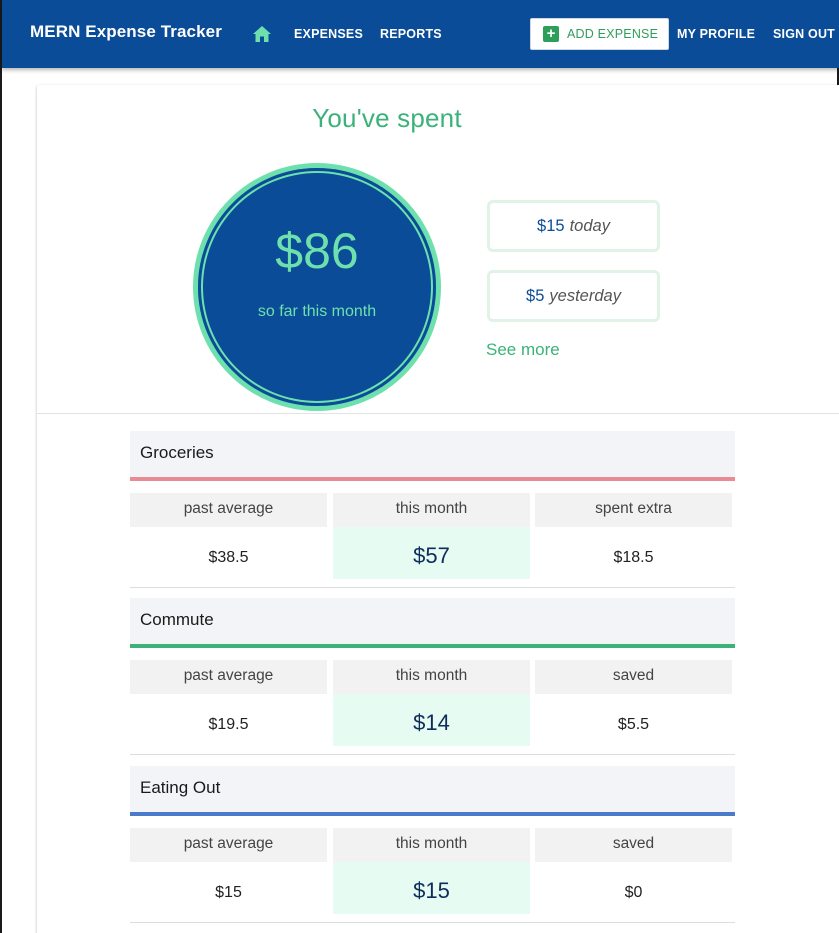  What do you see at coordinates (317, 251) in the screenshot?
I see `month-total-amount: $86` at bounding box center [317, 251].